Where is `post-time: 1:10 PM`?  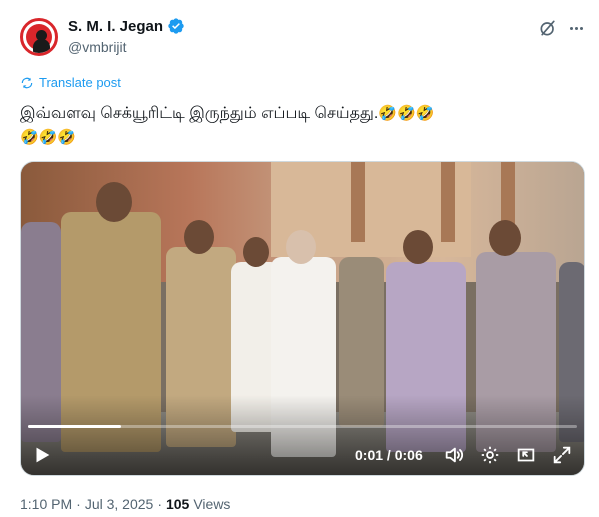
post-time: 1:10 PM is located at coordinates (46, 504).